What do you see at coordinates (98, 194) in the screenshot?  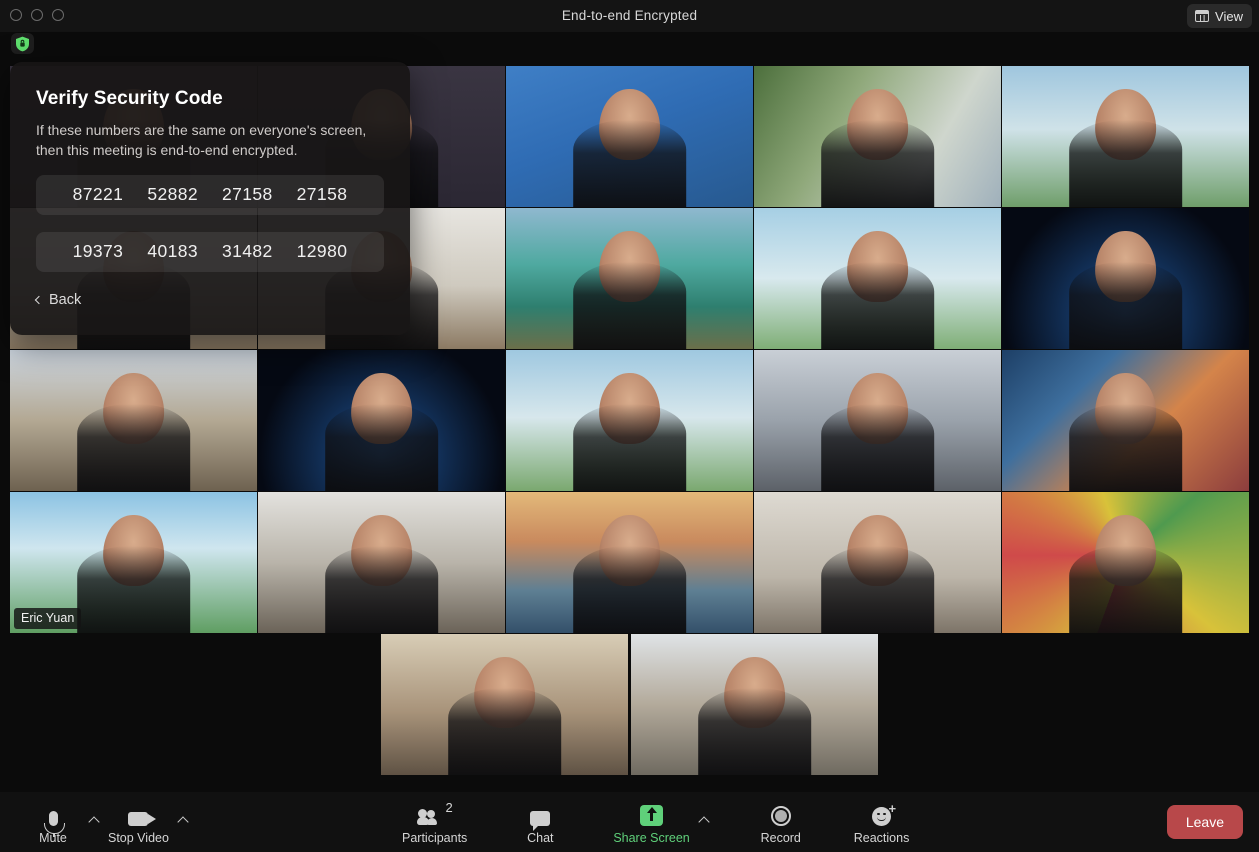 I see `security-code-segment: 87221` at bounding box center [98, 194].